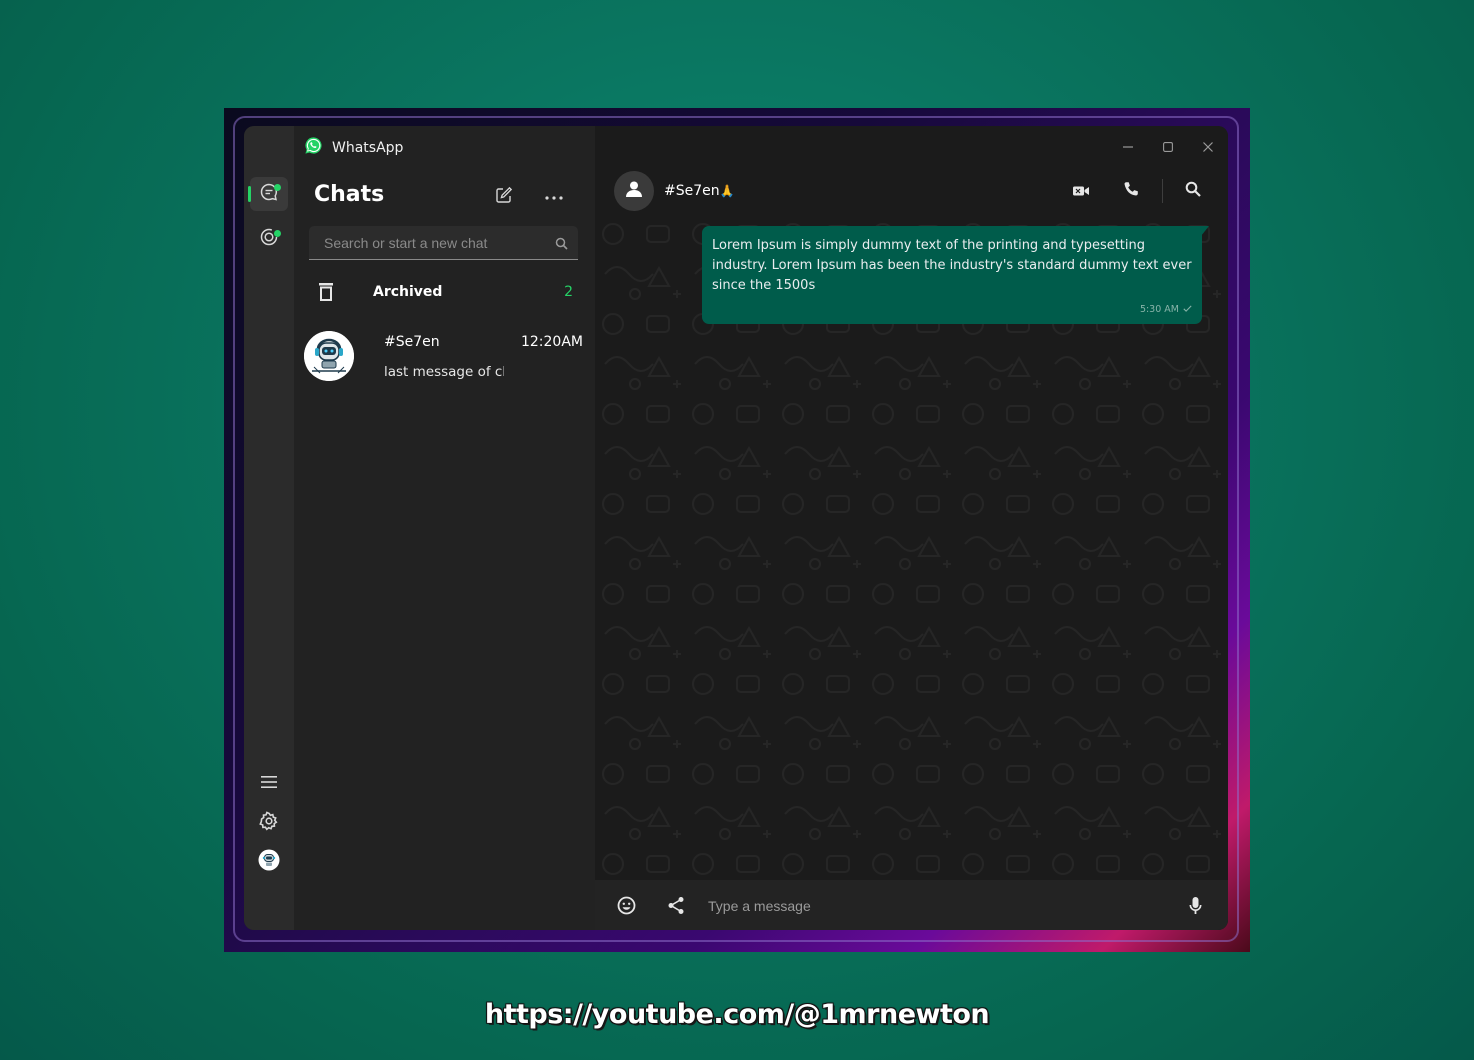 Image resolution: width=1474 pixels, height=1060 pixels. Describe the element at coordinates (269, 239) in the screenshot. I see `nav-status-button` at that location.